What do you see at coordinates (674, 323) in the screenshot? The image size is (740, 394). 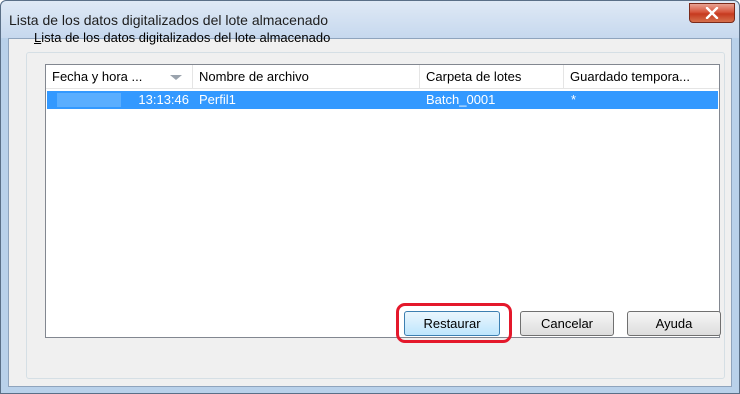 I see `help-button: Ayuda` at bounding box center [674, 323].